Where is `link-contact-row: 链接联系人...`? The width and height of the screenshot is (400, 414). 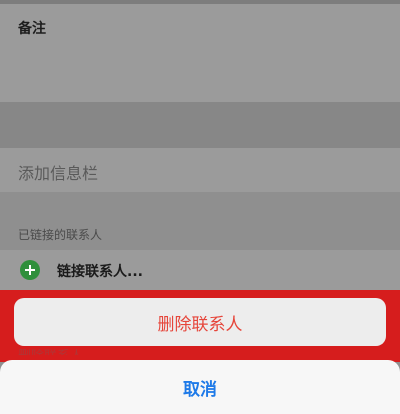 link-contact-row: 链接联系人... is located at coordinates (200, 270).